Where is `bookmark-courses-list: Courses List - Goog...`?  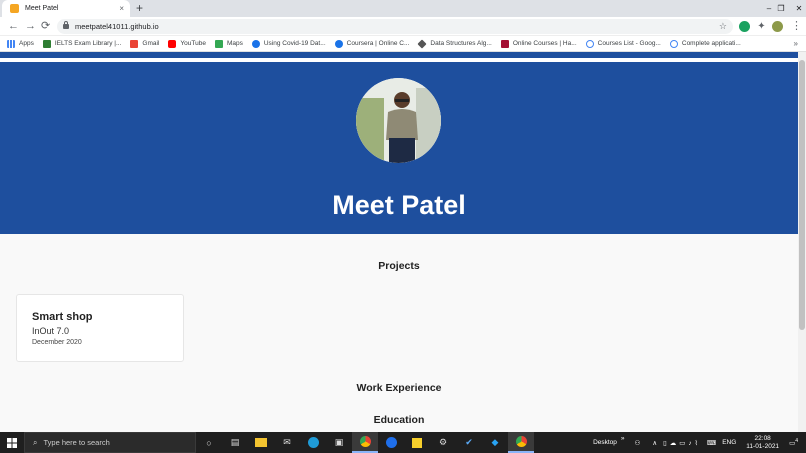 bookmark-courses-list: Courses List - Goog... is located at coordinates (623, 43).